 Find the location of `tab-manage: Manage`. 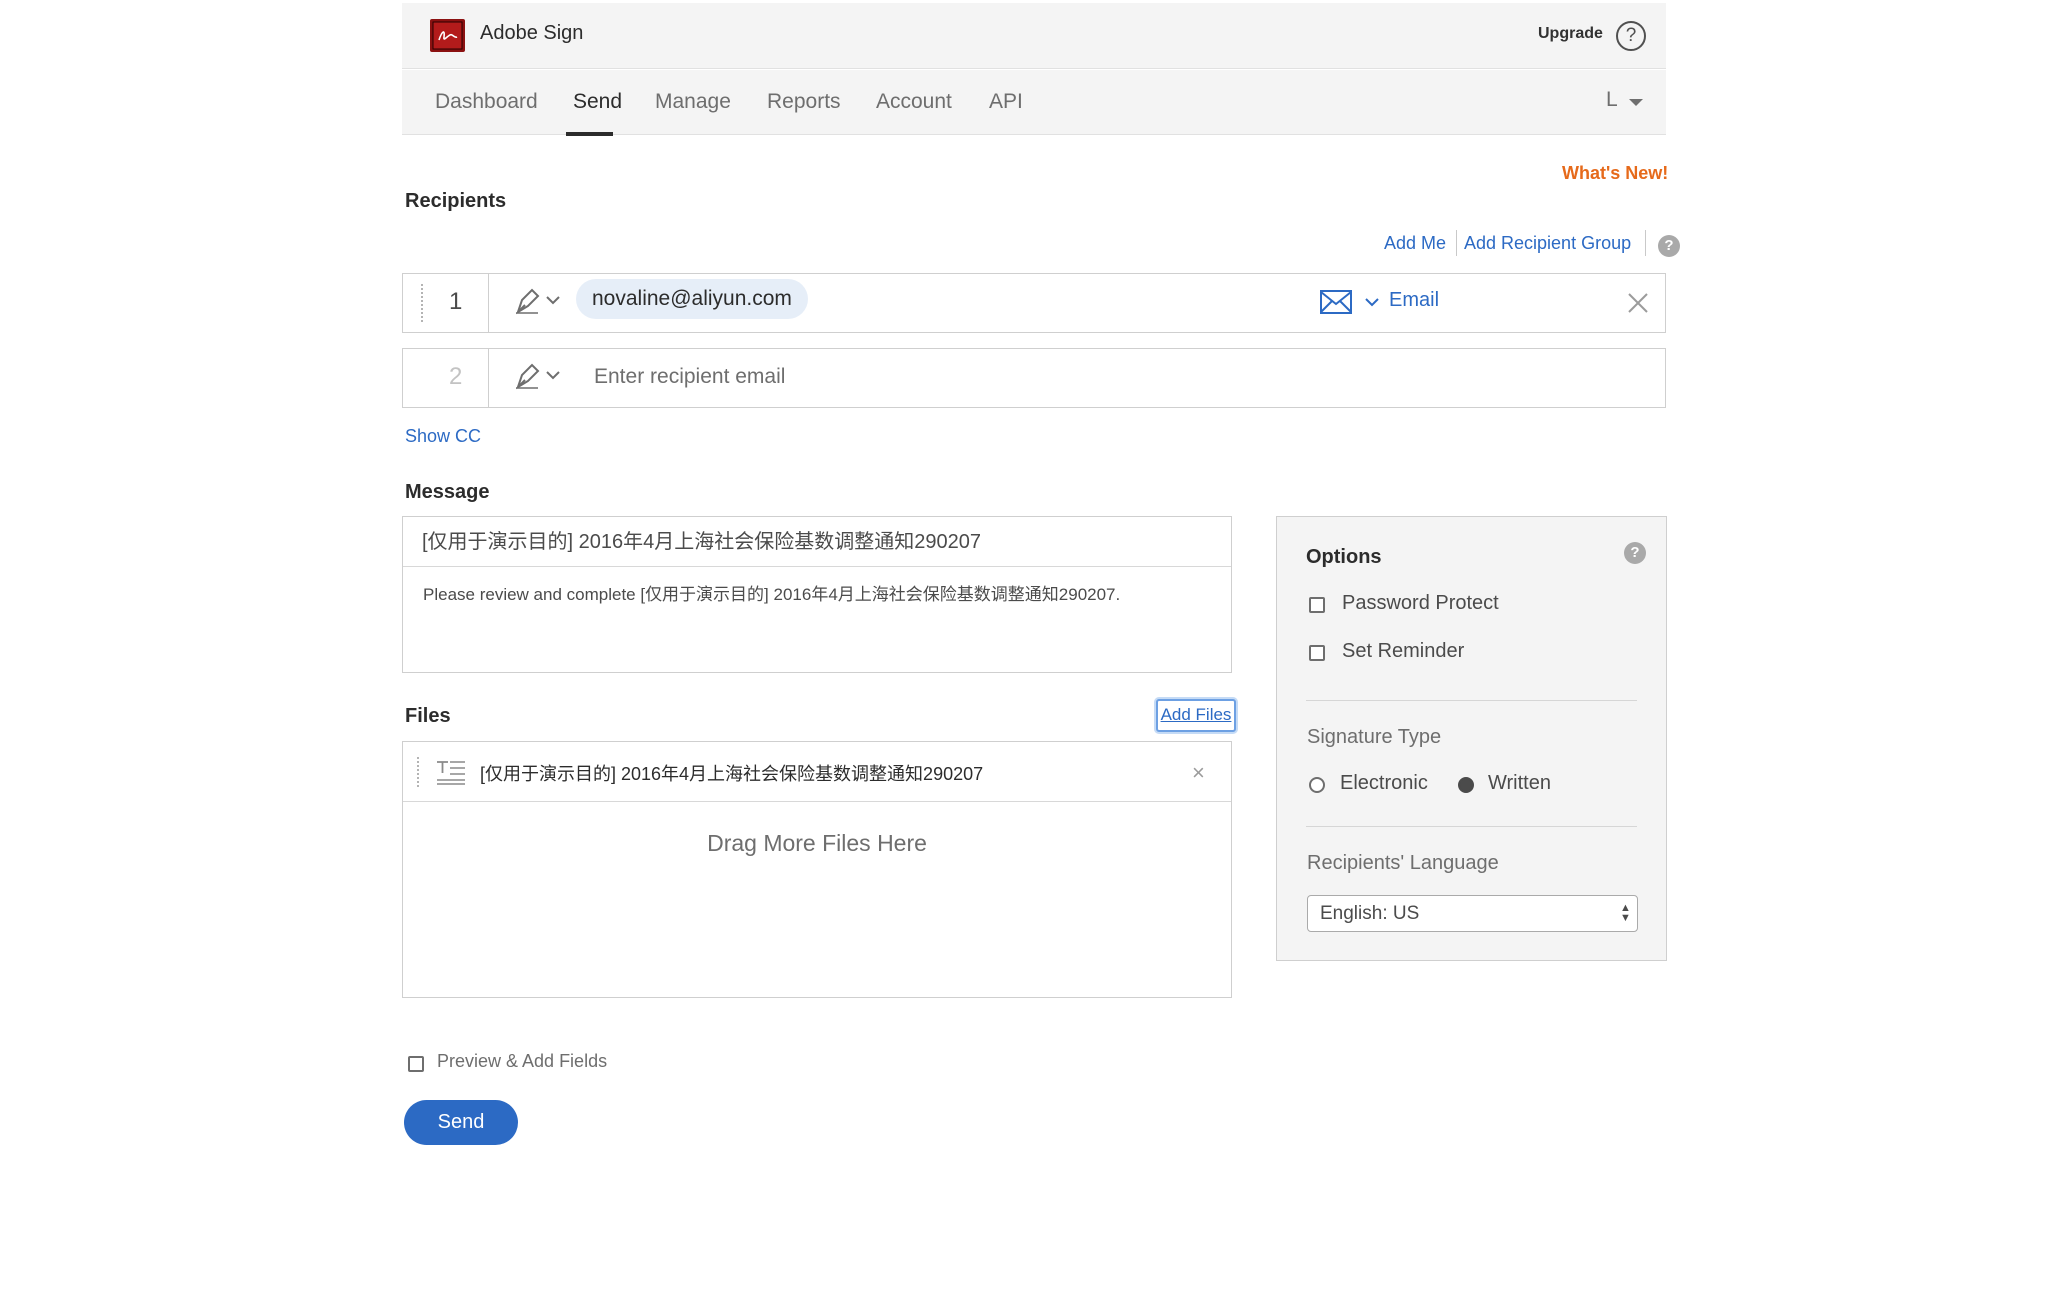

tab-manage: Manage is located at coordinates (693, 102).